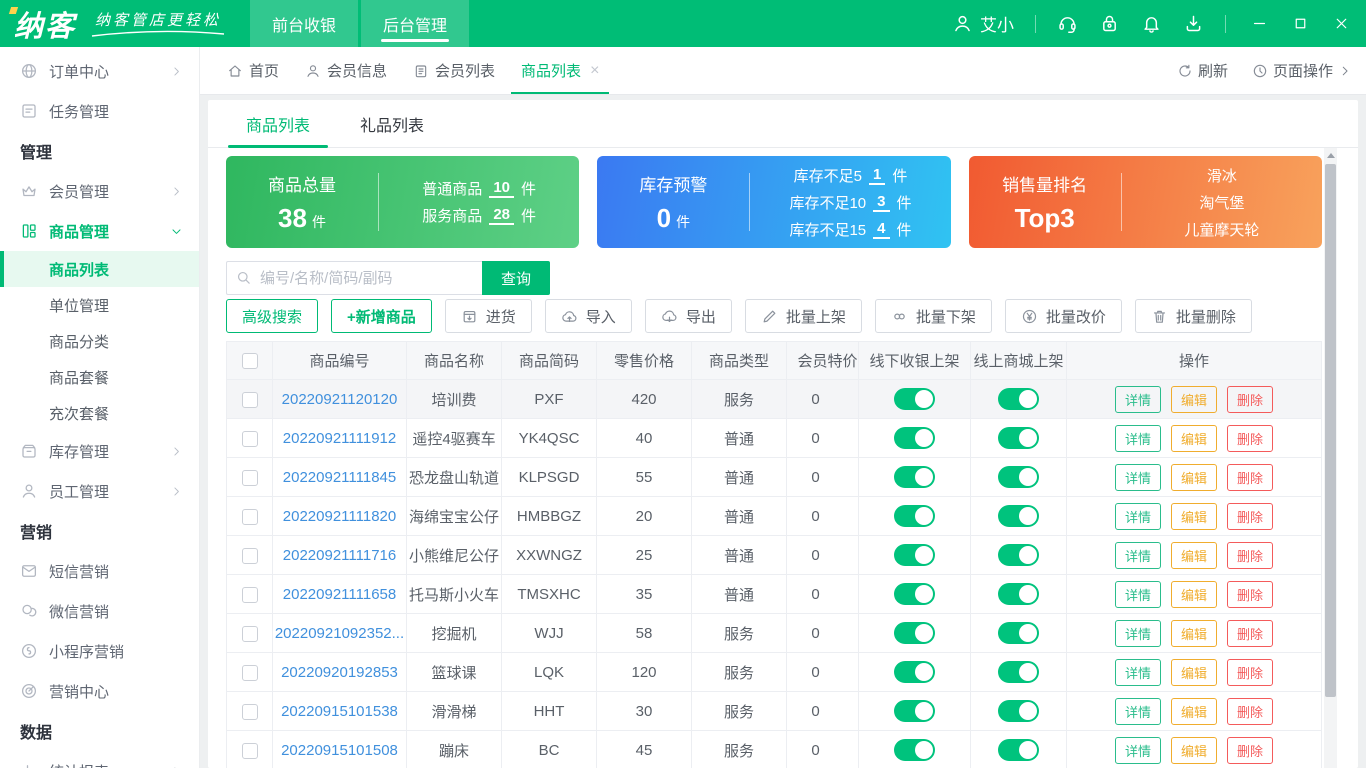 The width and height of the screenshot is (1366, 768). I want to click on close-tab-icon: ×, so click(594, 71).